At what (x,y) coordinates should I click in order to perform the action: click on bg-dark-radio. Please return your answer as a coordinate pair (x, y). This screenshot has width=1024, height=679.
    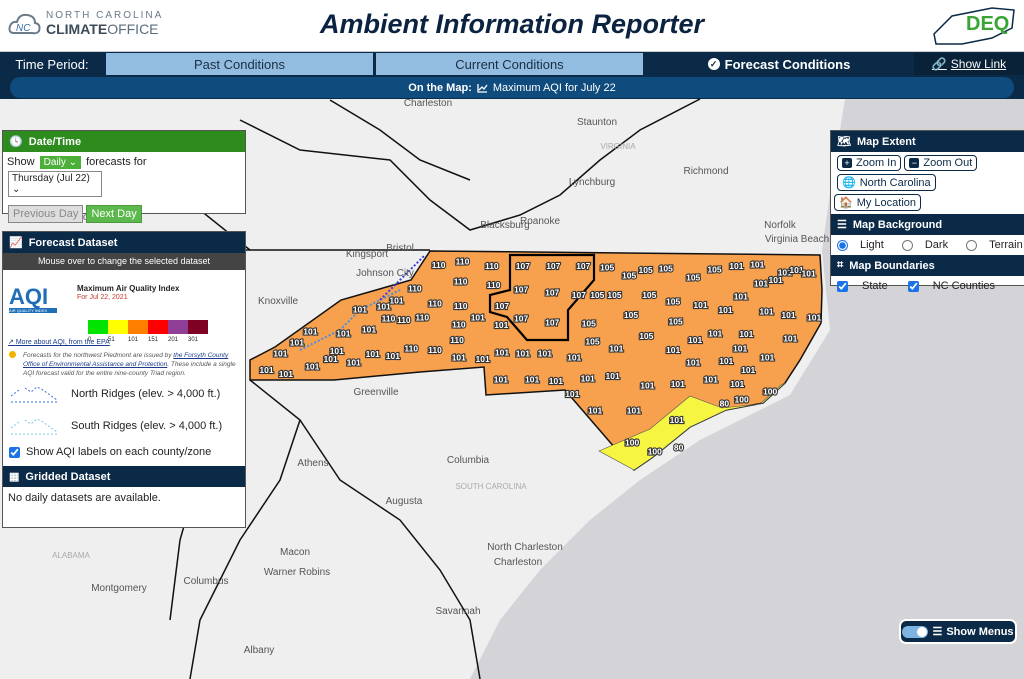
    Looking at the image, I should click on (907, 245).